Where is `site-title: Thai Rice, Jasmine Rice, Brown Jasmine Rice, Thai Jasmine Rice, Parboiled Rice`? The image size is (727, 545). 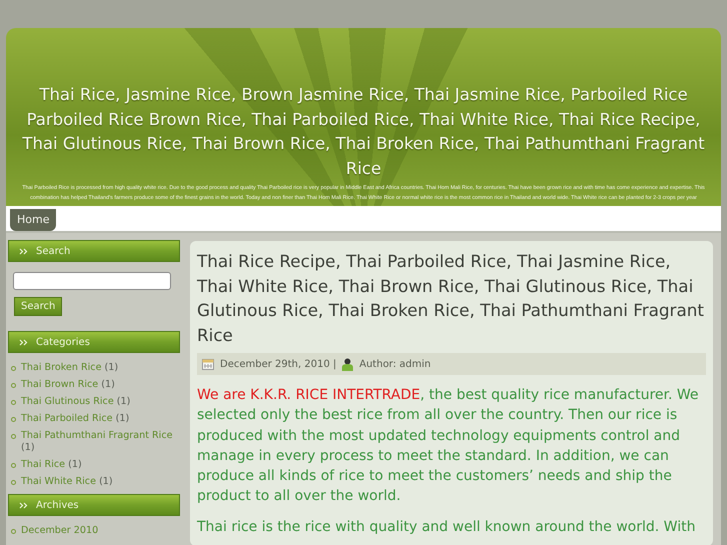
site-title: Thai Rice, Jasmine Rice, Brown Jasmine Rice, Thai Jasmine Rice, Parboiled Rice is located at coordinates (363, 95).